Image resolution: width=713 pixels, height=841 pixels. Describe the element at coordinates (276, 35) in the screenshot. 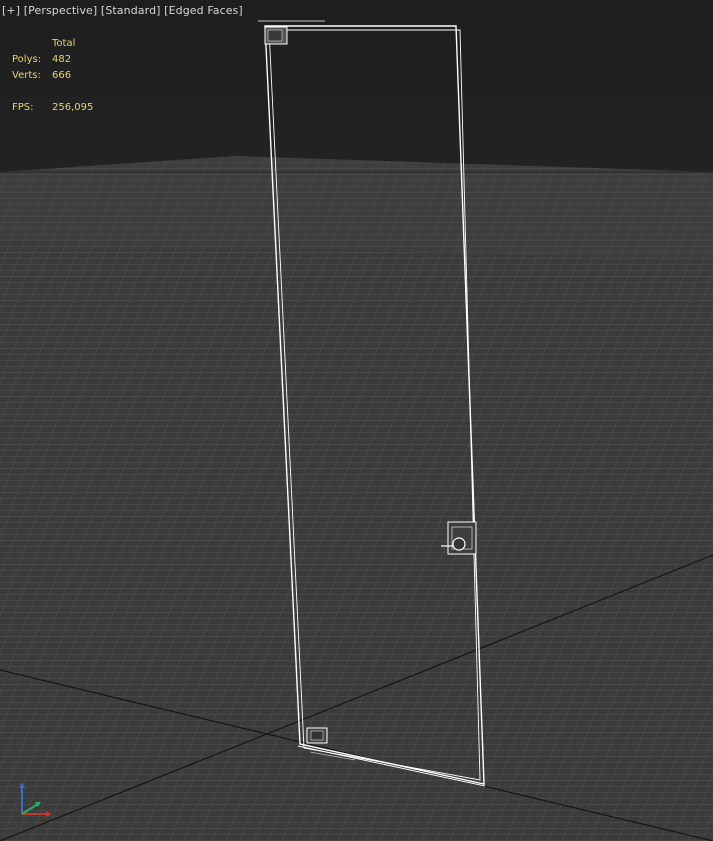

I see `hinge-top-icon` at that location.